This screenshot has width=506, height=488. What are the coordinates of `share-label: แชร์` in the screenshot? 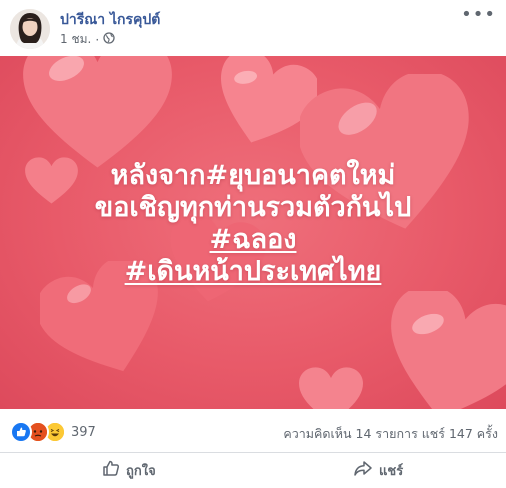 It's located at (391, 471).